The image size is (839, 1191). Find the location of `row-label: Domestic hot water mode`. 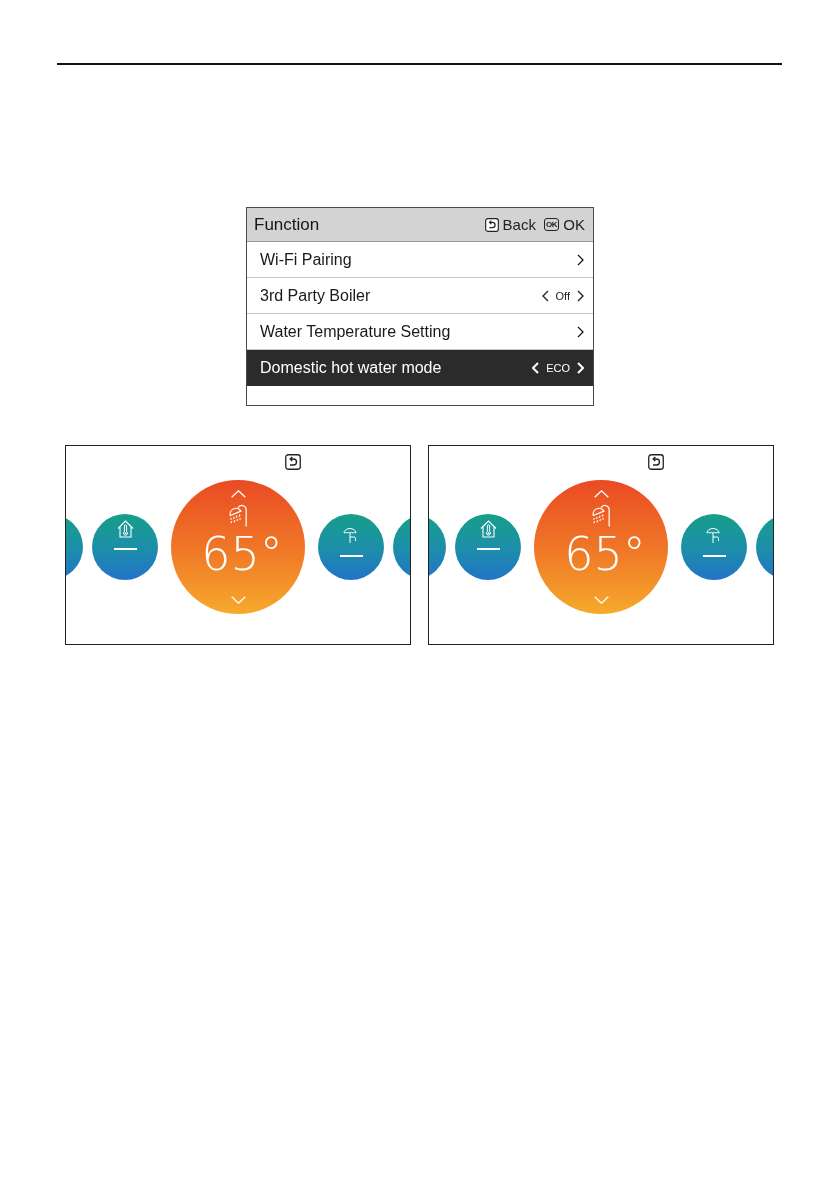

row-label: Domestic hot water mode is located at coordinates (351, 367).